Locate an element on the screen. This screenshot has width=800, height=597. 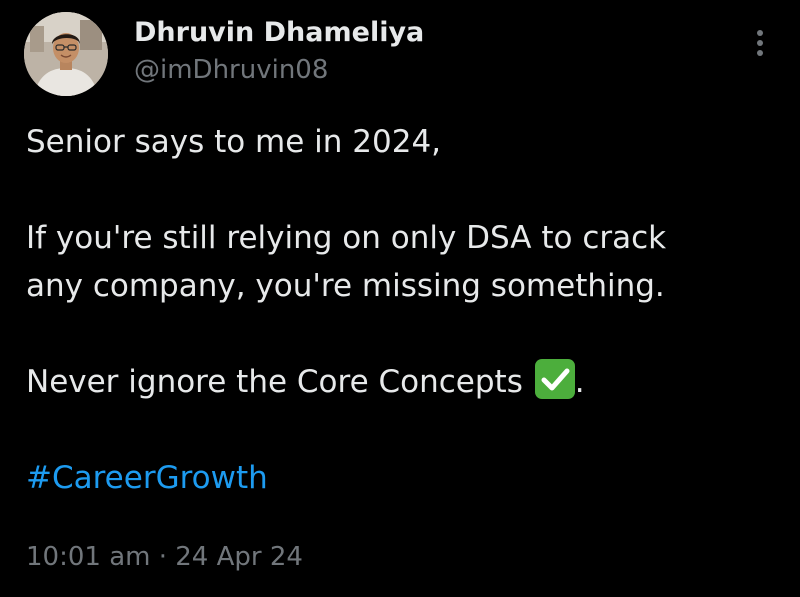
tweet-line: any company, you're missing something. is located at coordinates (345, 286).